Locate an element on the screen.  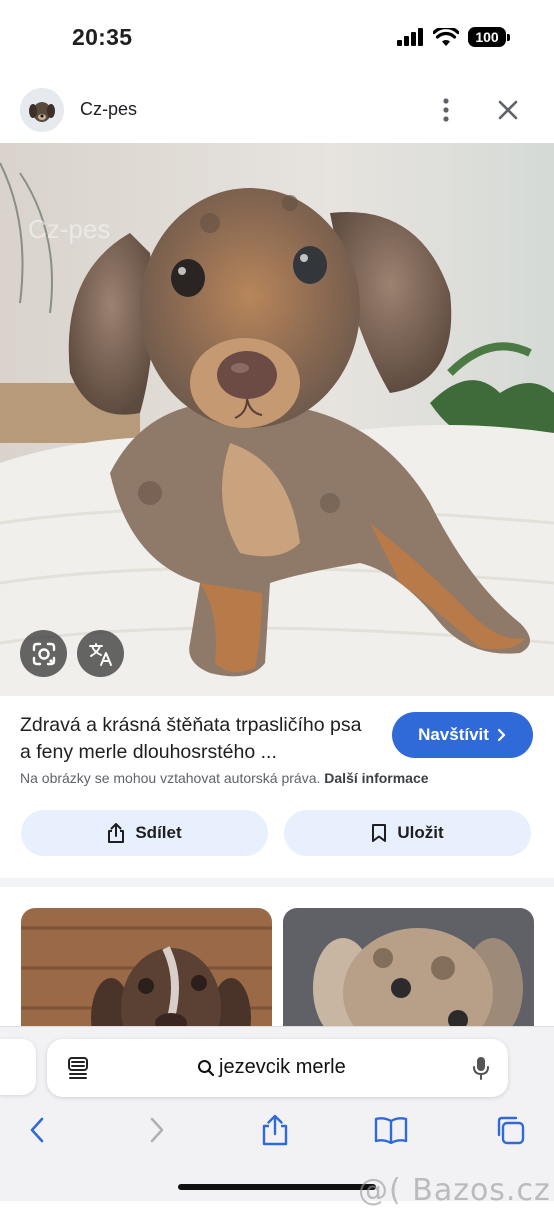
source-header: Cz-pes is located at coordinates (277, 111).